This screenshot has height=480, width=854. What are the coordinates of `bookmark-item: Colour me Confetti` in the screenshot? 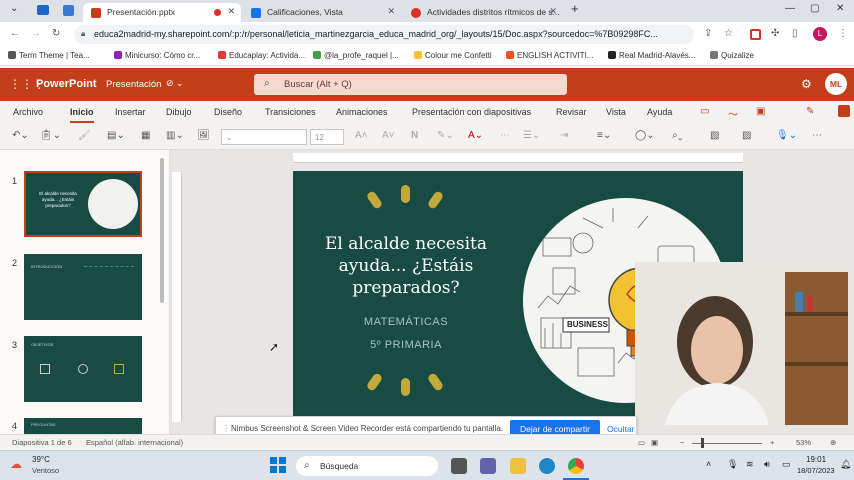 It's located at (453, 55).